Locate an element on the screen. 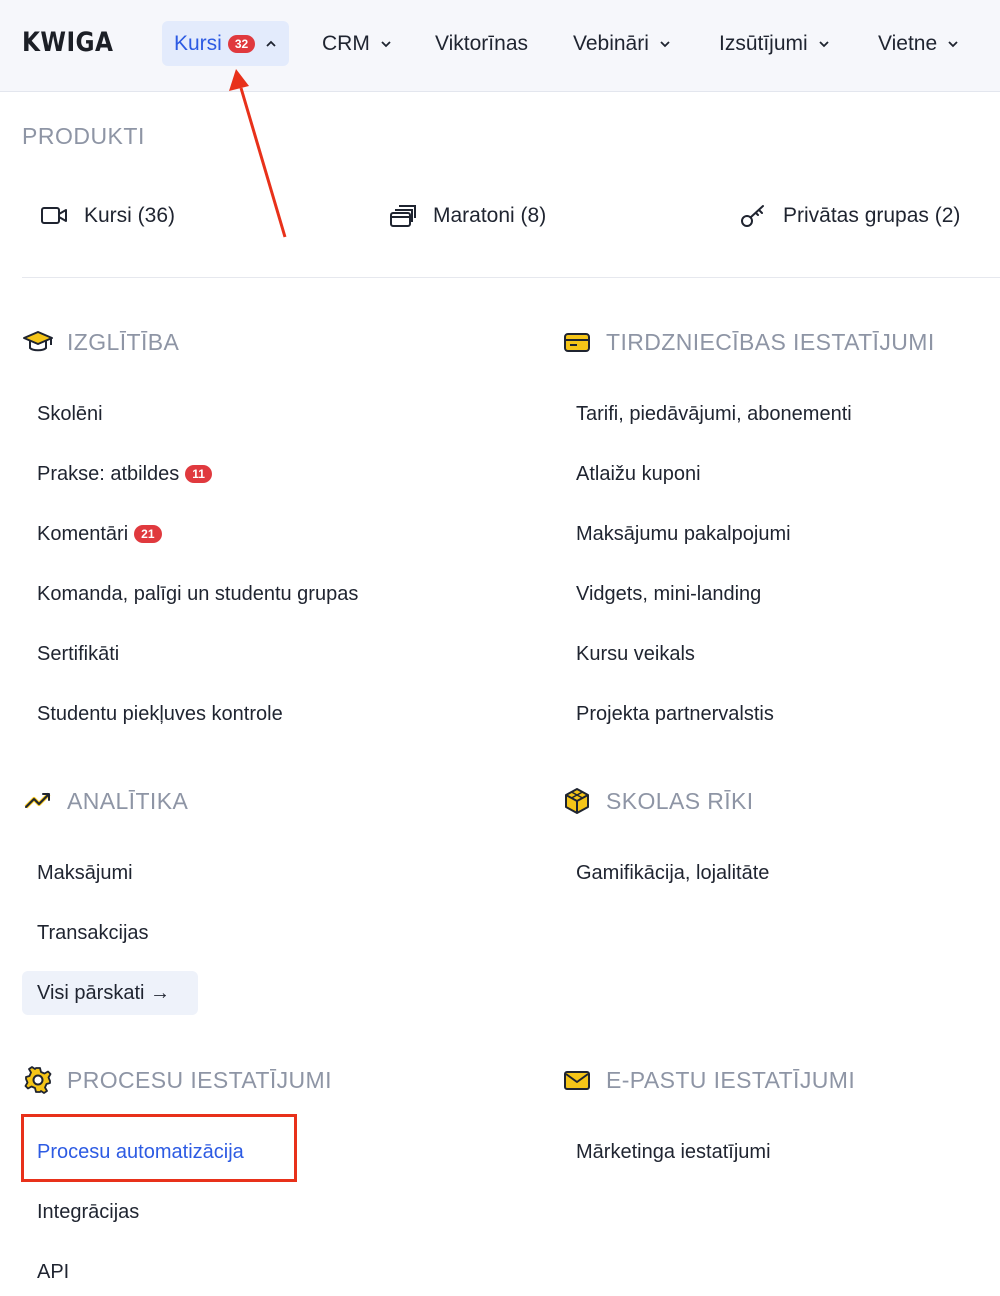 The height and width of the screenshot is (1296, 1000). link-label: Mārketinga iestatījumi is located at coordinates (673, 1151).